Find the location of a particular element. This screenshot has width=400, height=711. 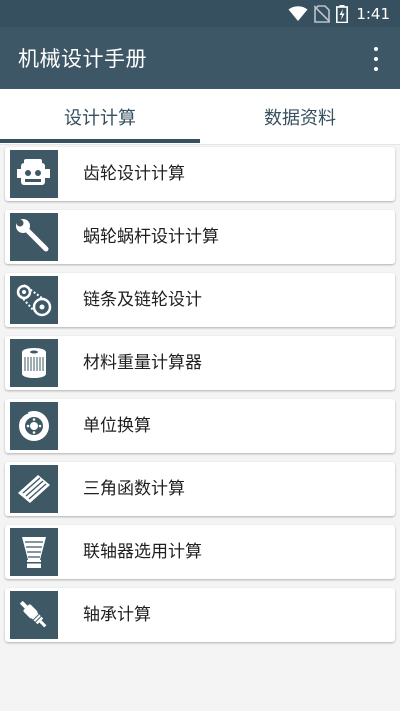

tab-data-resources: 数据资料 is located at coordinates (300, 116).